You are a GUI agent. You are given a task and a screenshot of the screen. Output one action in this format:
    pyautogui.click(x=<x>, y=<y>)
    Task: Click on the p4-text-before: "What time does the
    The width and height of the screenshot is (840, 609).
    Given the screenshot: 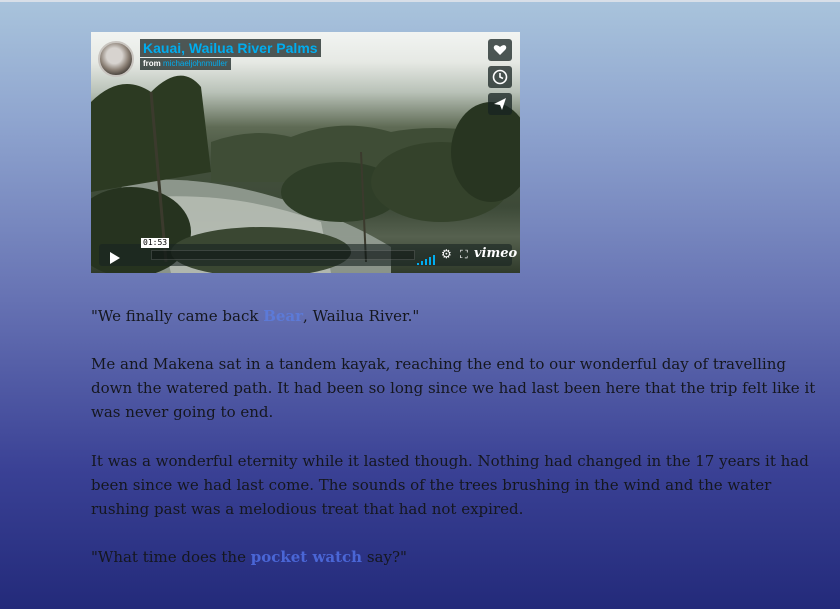 What is the action you would take?
    pyautogui.click(x=171, y=557)
    